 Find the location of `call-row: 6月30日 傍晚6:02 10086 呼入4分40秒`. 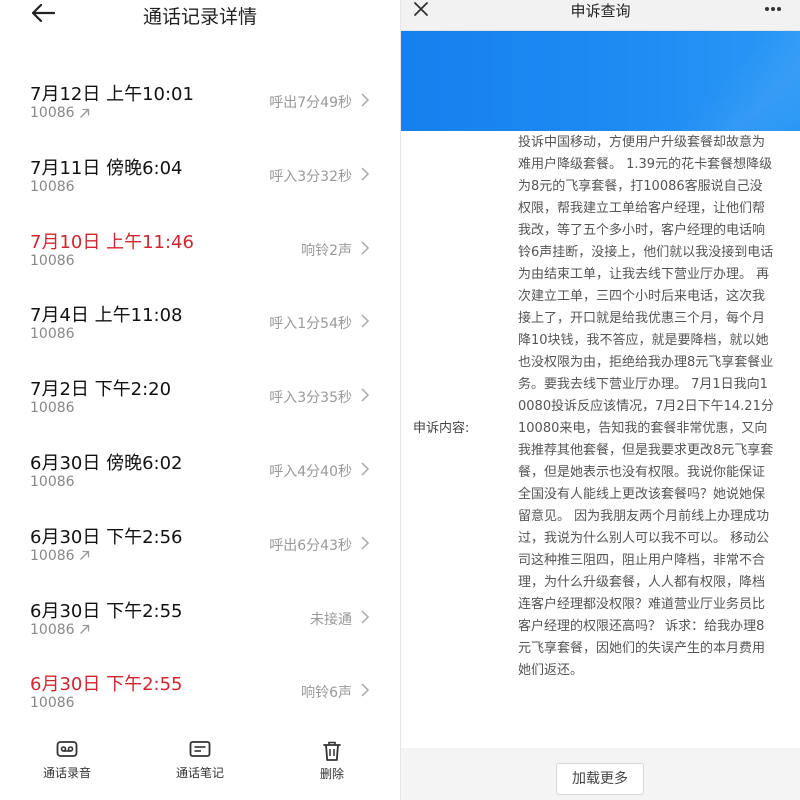

call-row: 6月30日 傍晚6:02 10086 呼入4分40秒 is located at coordinates (200, 480).